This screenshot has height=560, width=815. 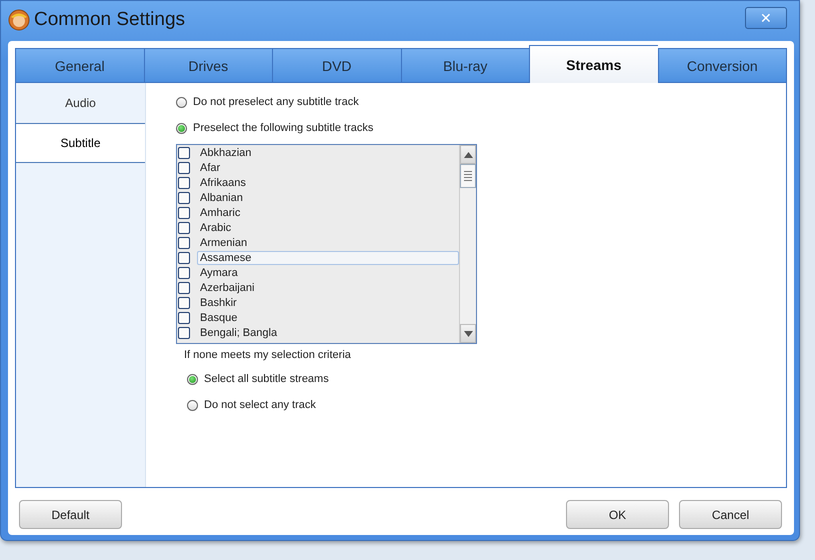 What do you see at coordinates (593, 64) in the screenshot?
I see `tab: Streams` at bounding box center [593, 64].